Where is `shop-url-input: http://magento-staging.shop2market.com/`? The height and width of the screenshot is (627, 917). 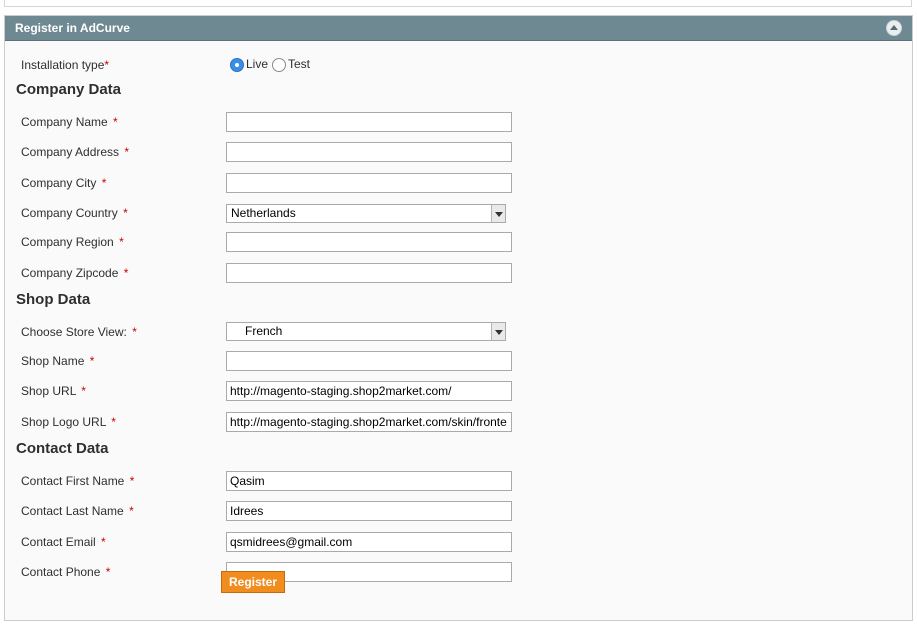 shop-url-input: http://magento-staging.shop2market.com/ is located at coordinates (369, 391).